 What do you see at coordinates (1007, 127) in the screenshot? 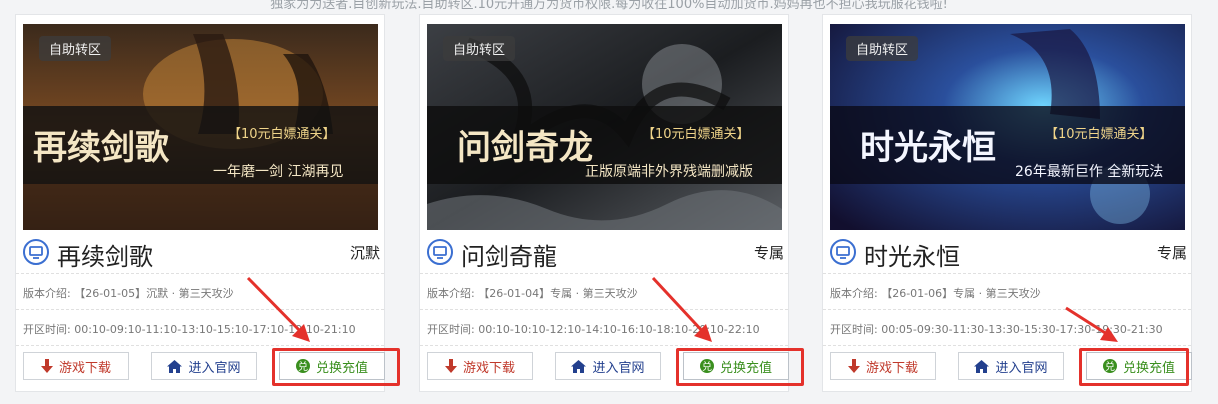
I see `game-banner-image: 时光永恒 【10元白嫖通关】 26年最新巨作 全新玩法 自助转区` at bounding box center [1007, 127].